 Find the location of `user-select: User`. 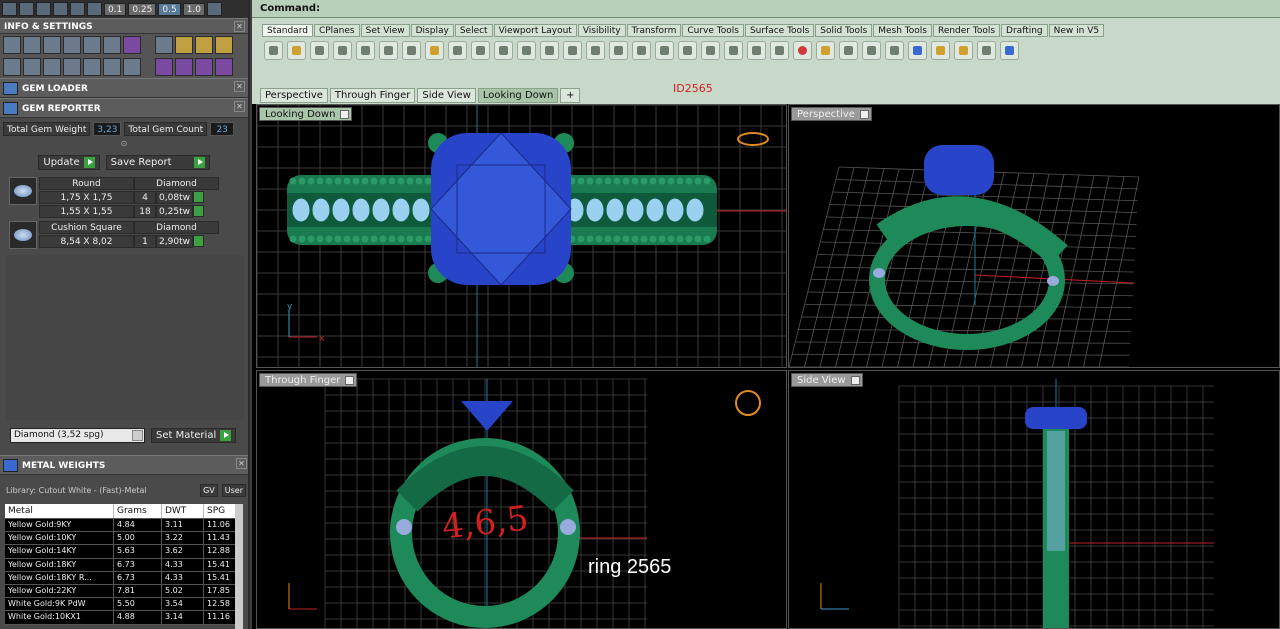

user-select: User is located at coordinates (233, 490).